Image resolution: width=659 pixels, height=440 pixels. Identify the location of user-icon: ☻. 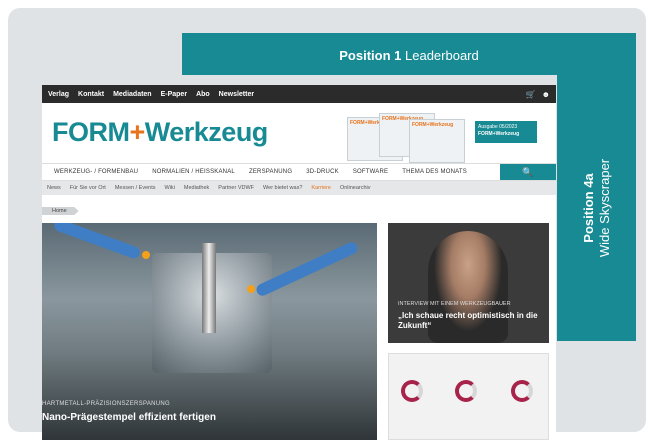
(546, 94).